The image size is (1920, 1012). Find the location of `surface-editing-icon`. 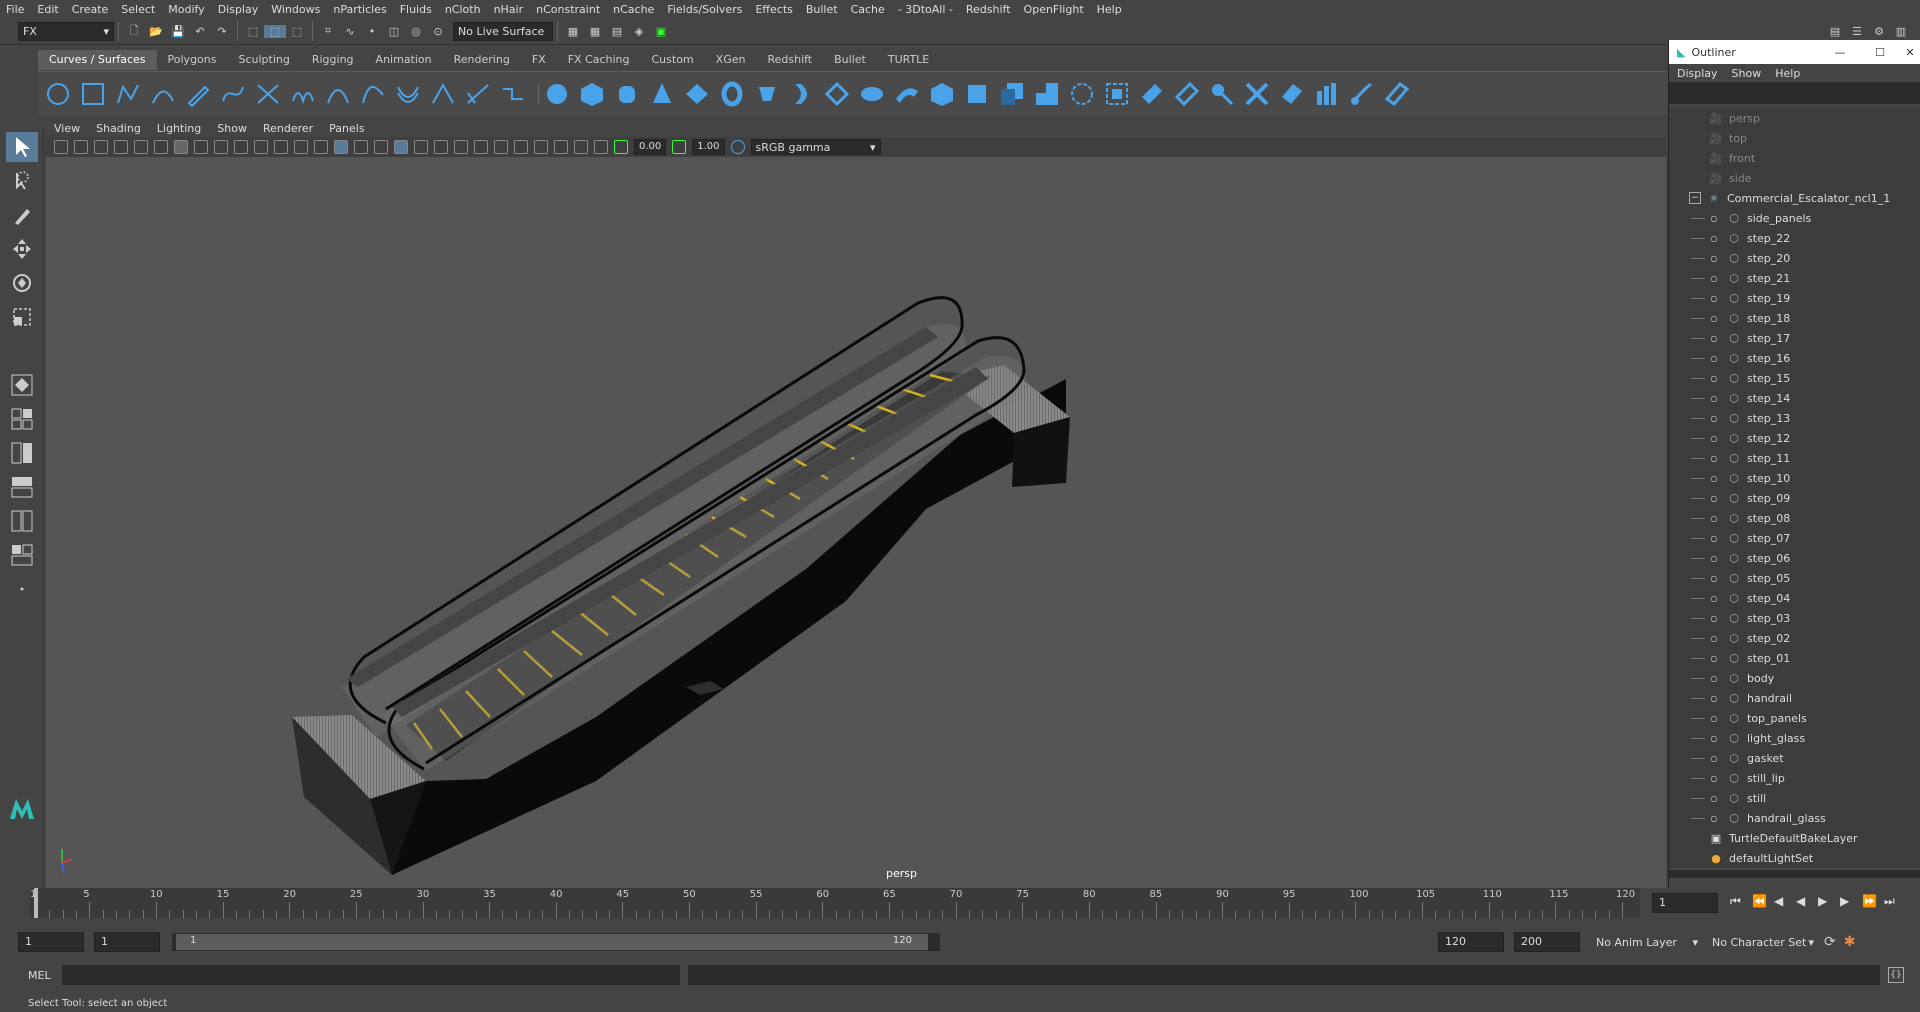

surface-editing-icon is located at coordinates (1397, 94).